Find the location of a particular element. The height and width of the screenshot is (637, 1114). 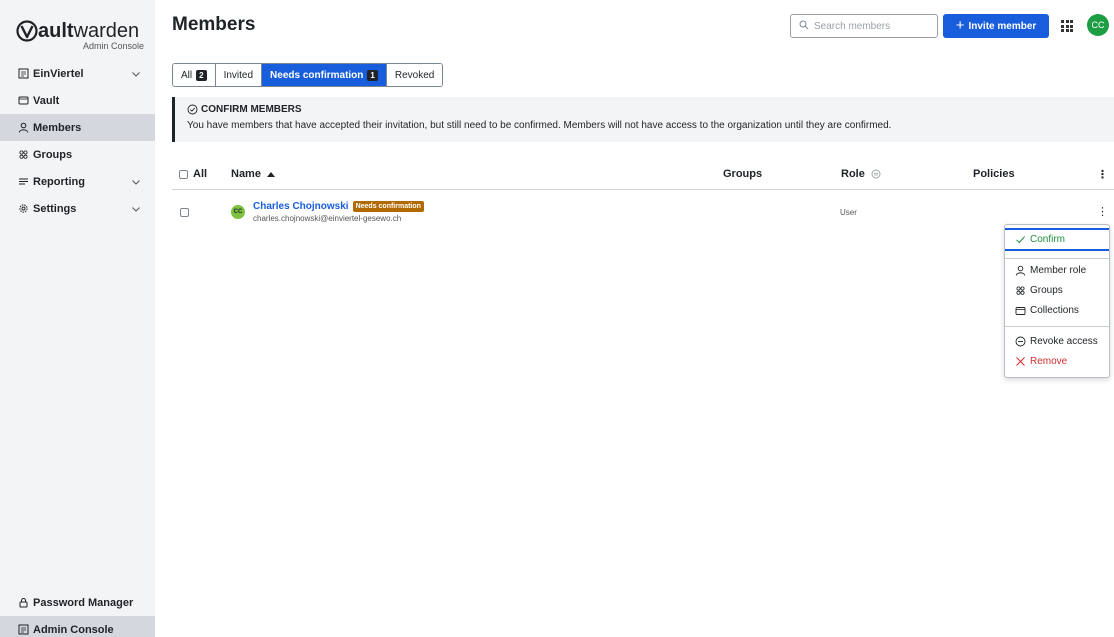

tab-needs-confirmation: Needs confirmation 1 is located at coordinates (324, 75).